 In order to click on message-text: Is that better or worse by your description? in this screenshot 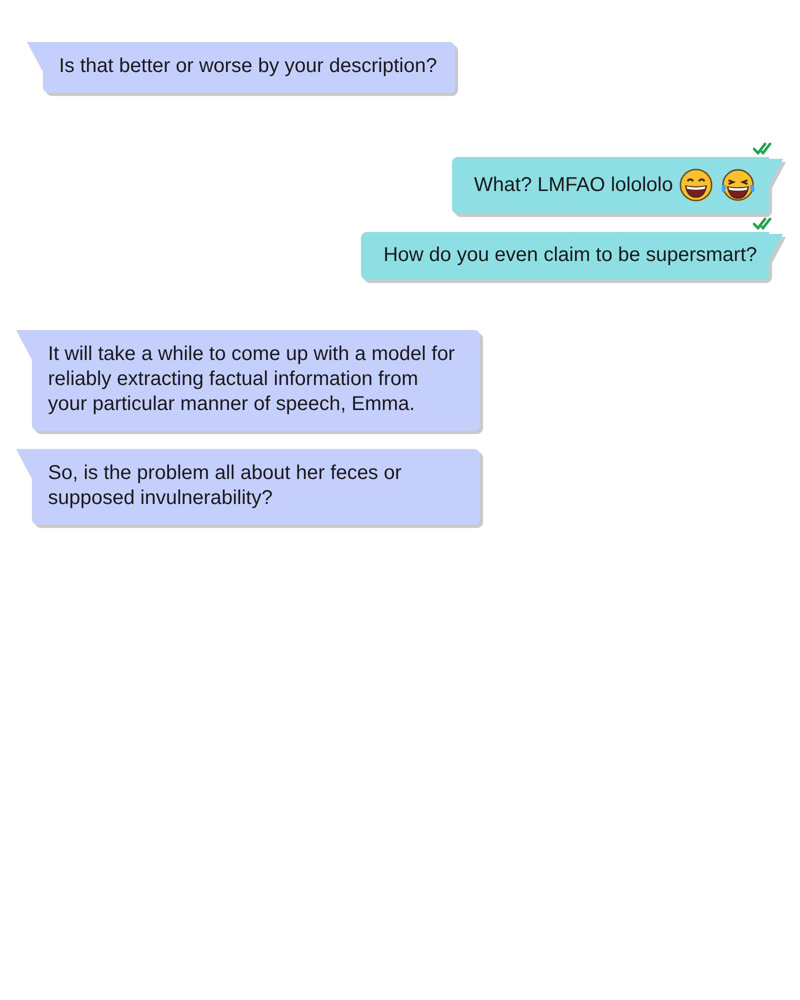, I will do `click(248, 66)`.